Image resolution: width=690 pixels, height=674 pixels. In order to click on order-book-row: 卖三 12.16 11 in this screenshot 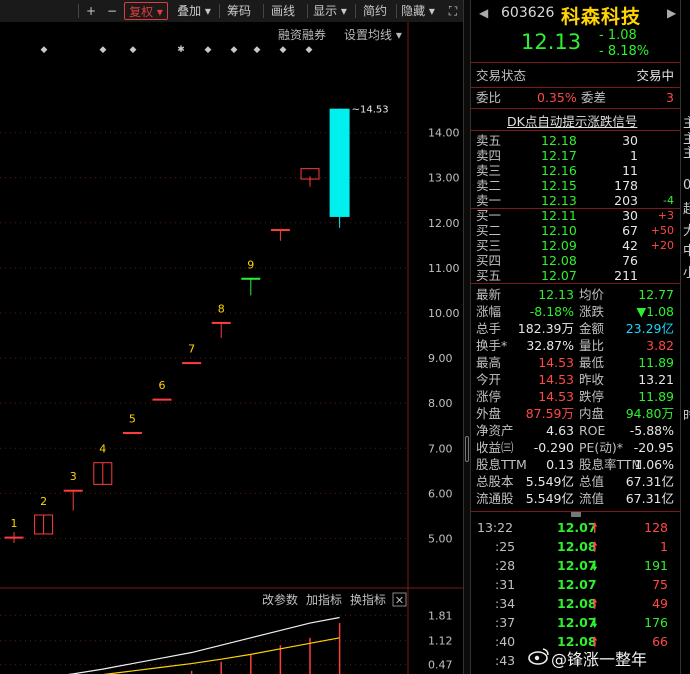, I will do `click(575, 170)`.